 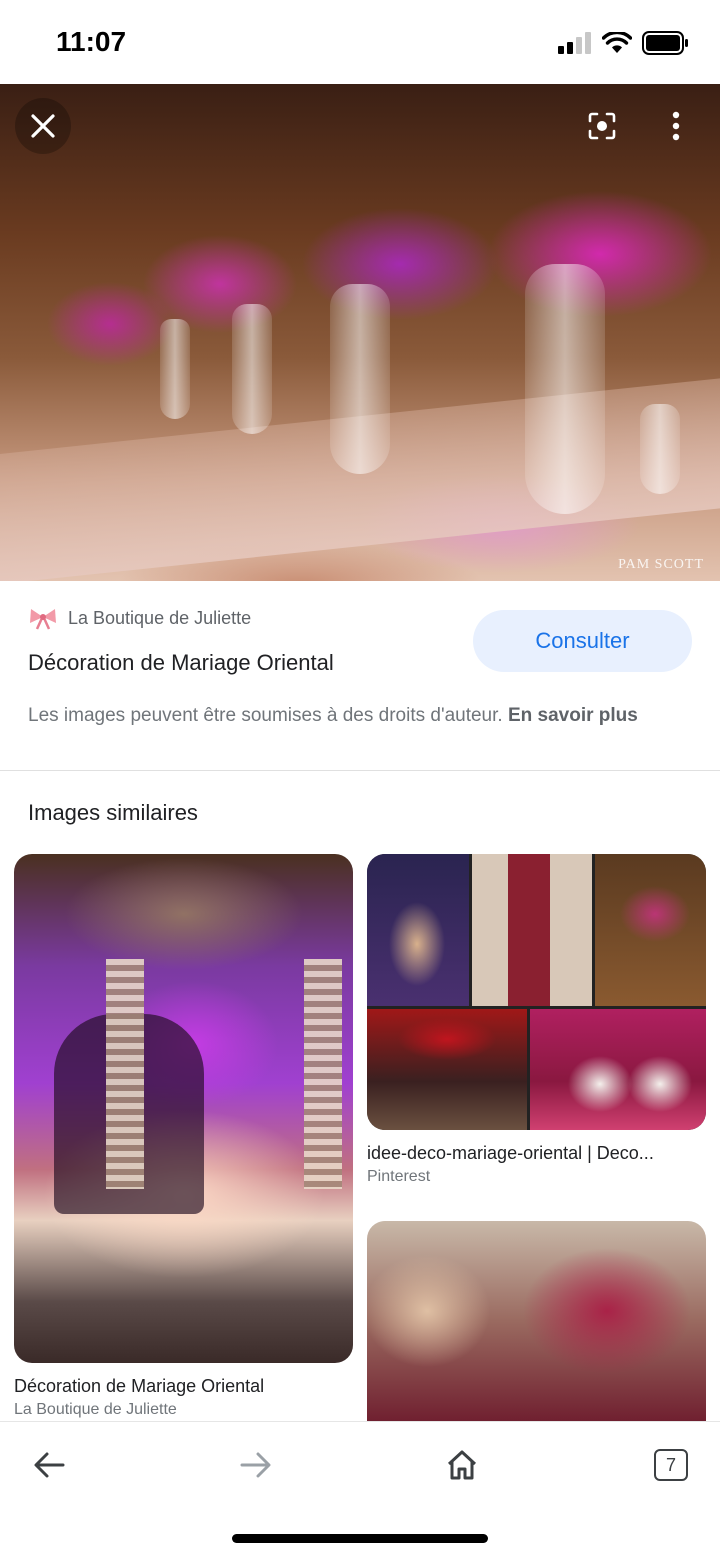 I want to click on home-icon, so click(x=462, y=1465).